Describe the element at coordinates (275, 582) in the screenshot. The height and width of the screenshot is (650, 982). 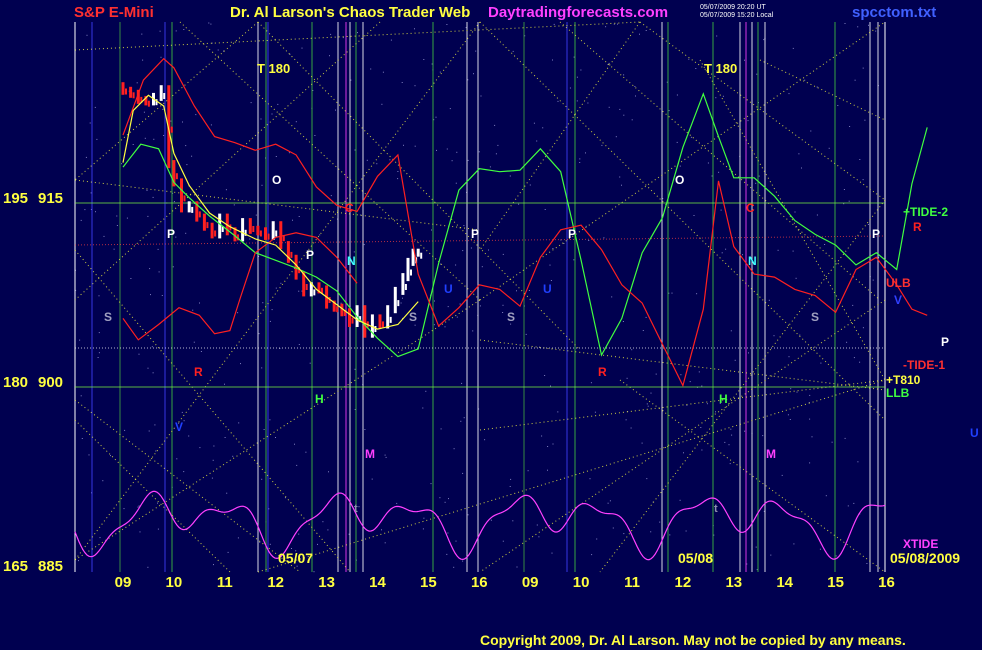
I see `x-tick-label: 12` at that location.